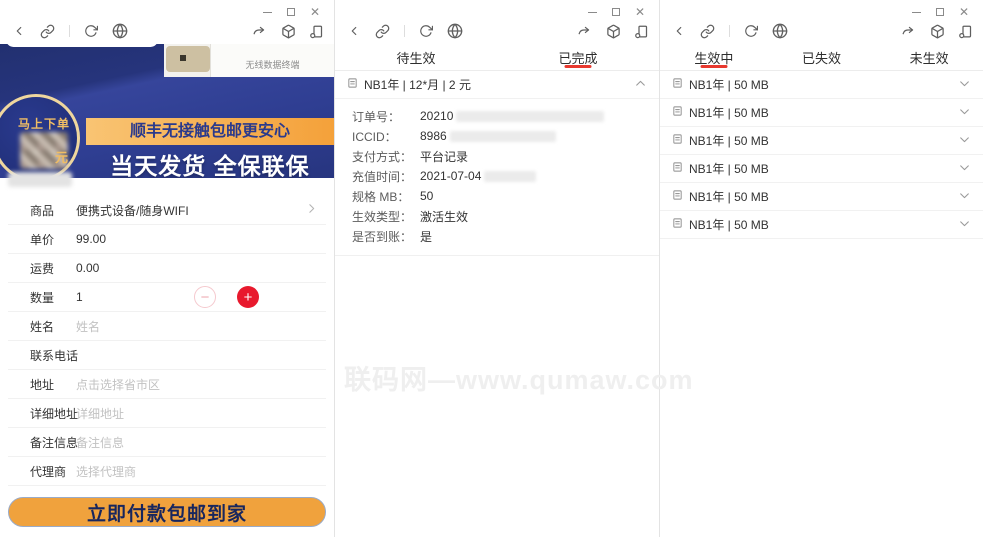  Describe the element at coordinates (205, 297) in the screenshot. I see `minus-button: −` at that location.